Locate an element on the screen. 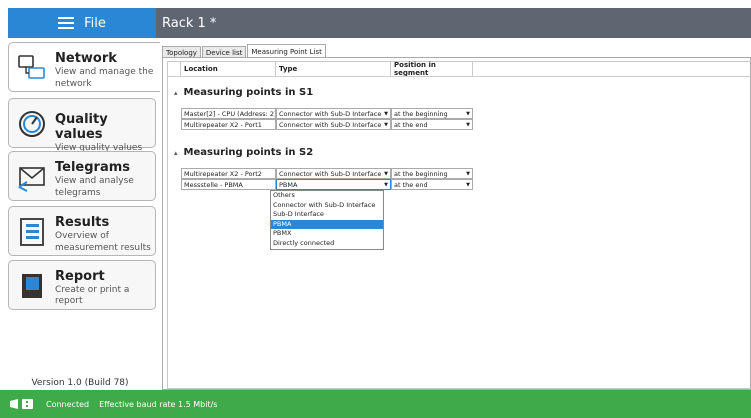 This screenshot has width=751, height=418. dropdown-option: Sub-D Interface is located at coordinates (327, 215).